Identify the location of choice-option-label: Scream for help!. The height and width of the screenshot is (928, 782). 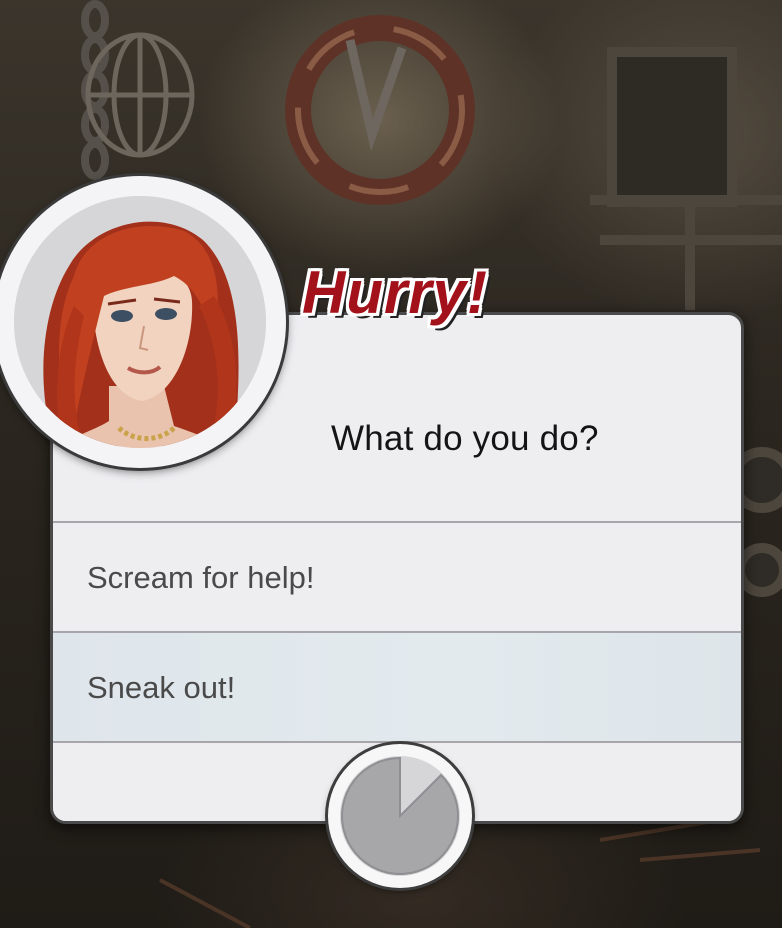
(201, 577).